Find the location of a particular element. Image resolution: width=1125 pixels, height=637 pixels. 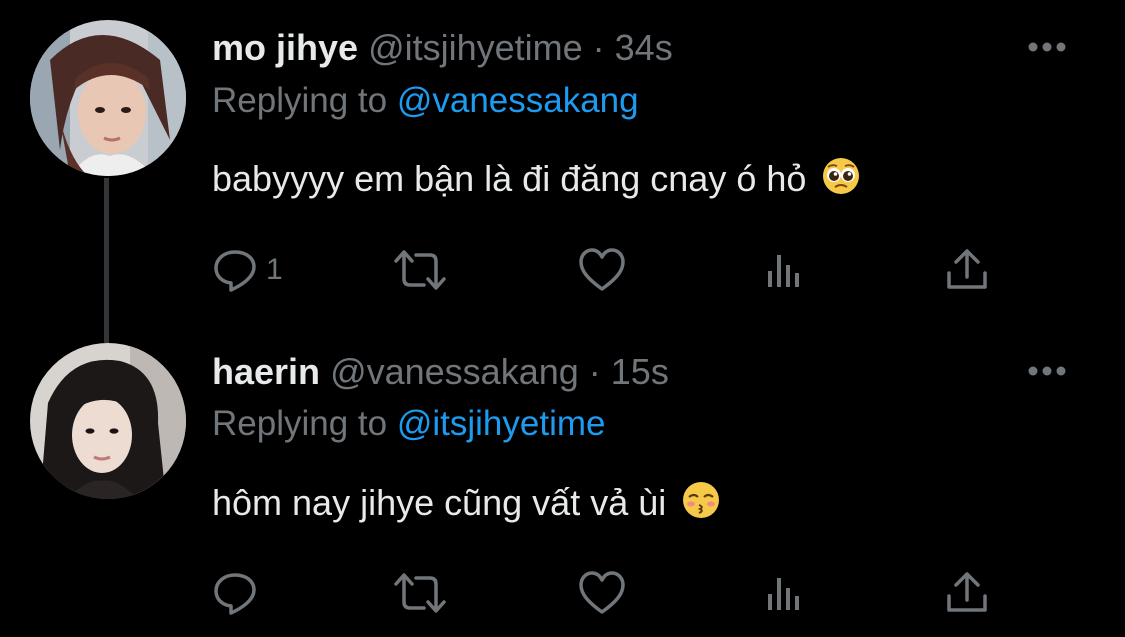

handle: @vanessakang is located at coordinates (454, 371).